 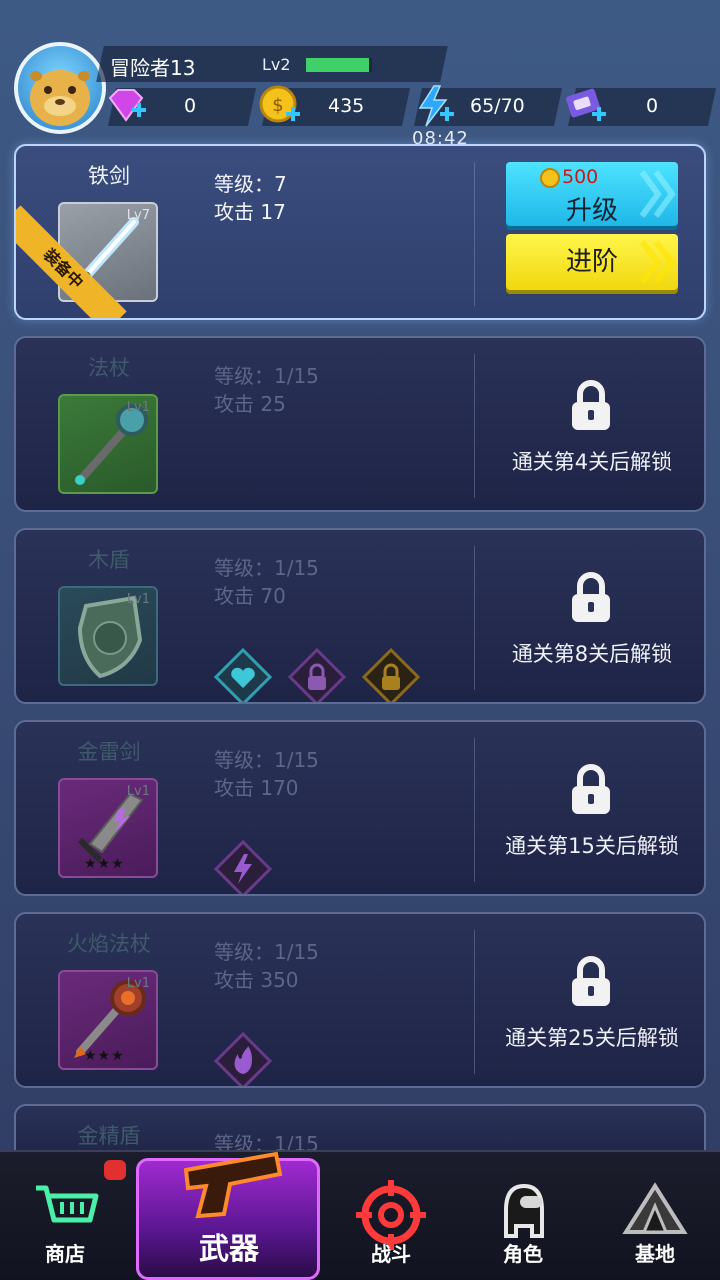 What do you see at coordinates (243, 676) in the screenshot?
I see `heart-shield-skill-icon` at bounding box center [243, 676].